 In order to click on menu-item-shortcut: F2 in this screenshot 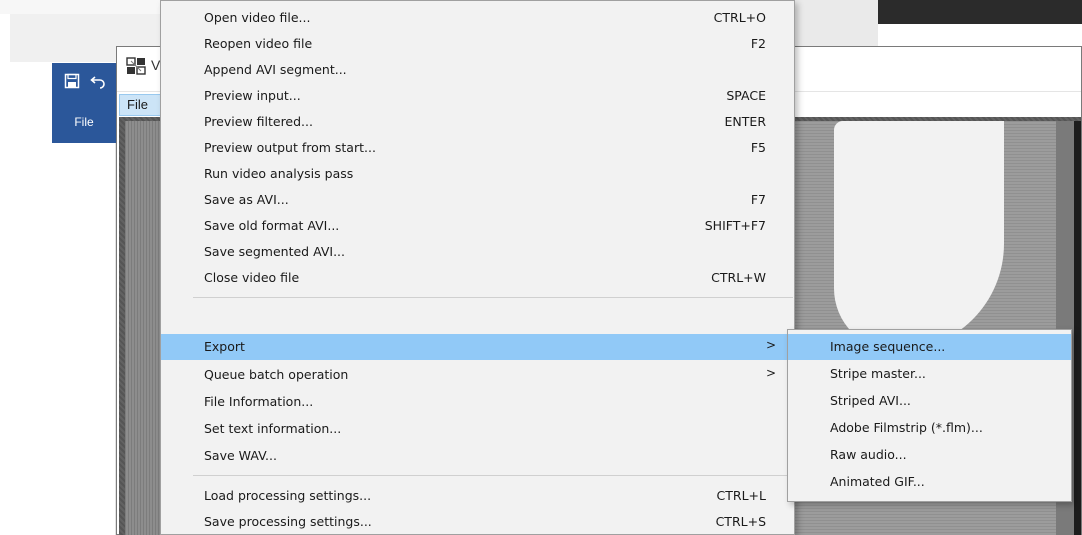, I will do `click(758, 43)`.